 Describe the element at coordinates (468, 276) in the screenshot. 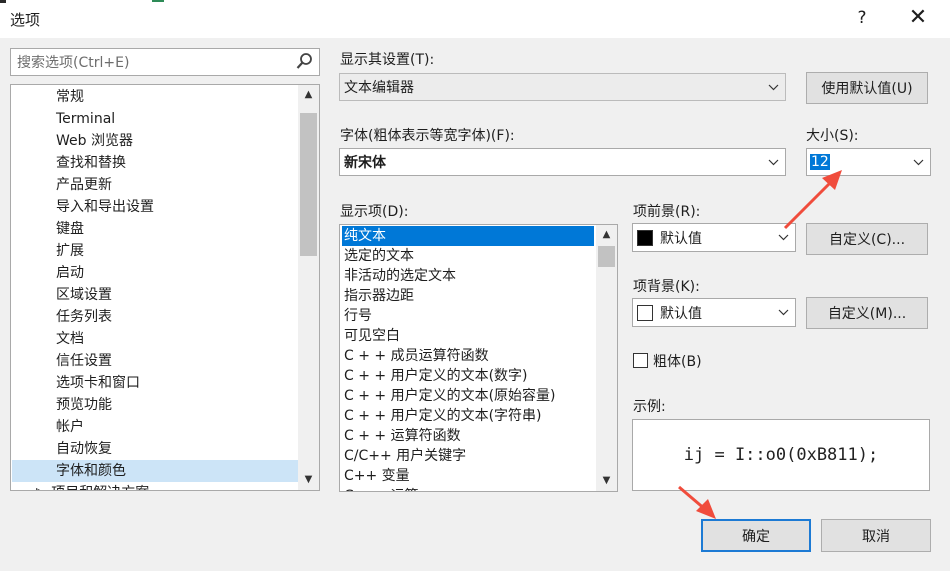

I see `display-item: 非活动的选定文本` at that location.